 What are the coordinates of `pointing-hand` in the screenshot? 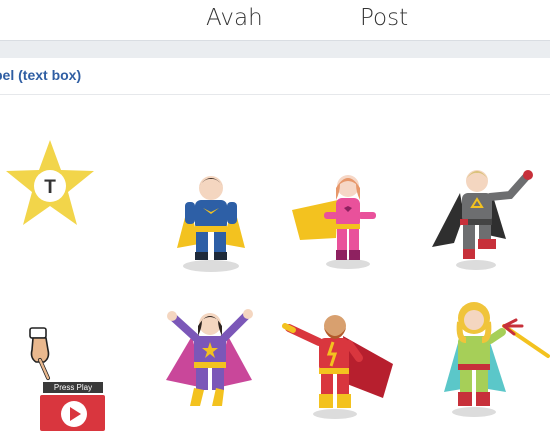 It's located at (41, 353).